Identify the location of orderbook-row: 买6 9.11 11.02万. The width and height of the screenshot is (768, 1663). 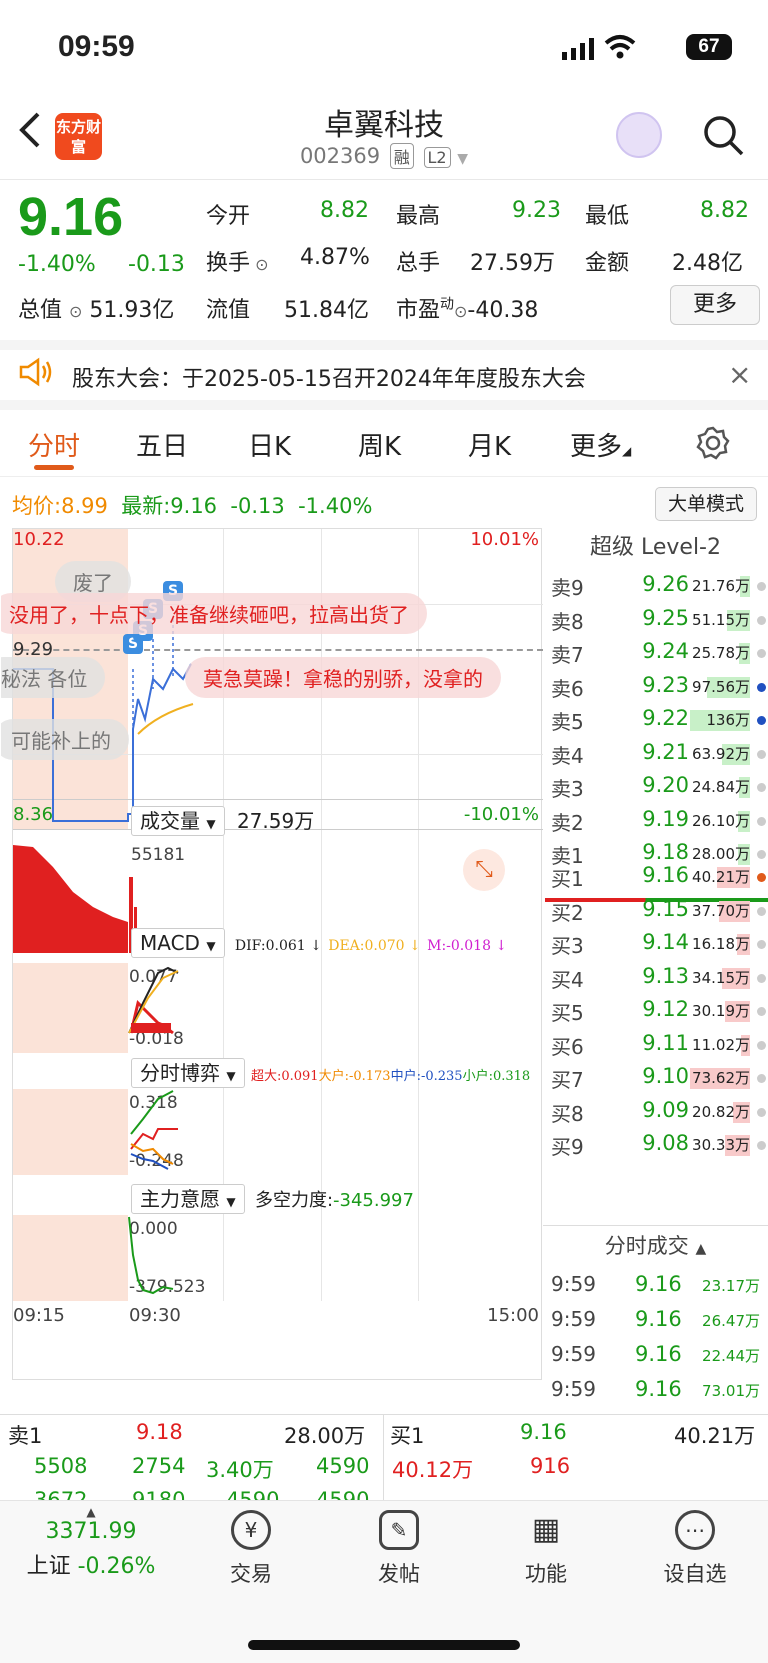
(655, 1044).